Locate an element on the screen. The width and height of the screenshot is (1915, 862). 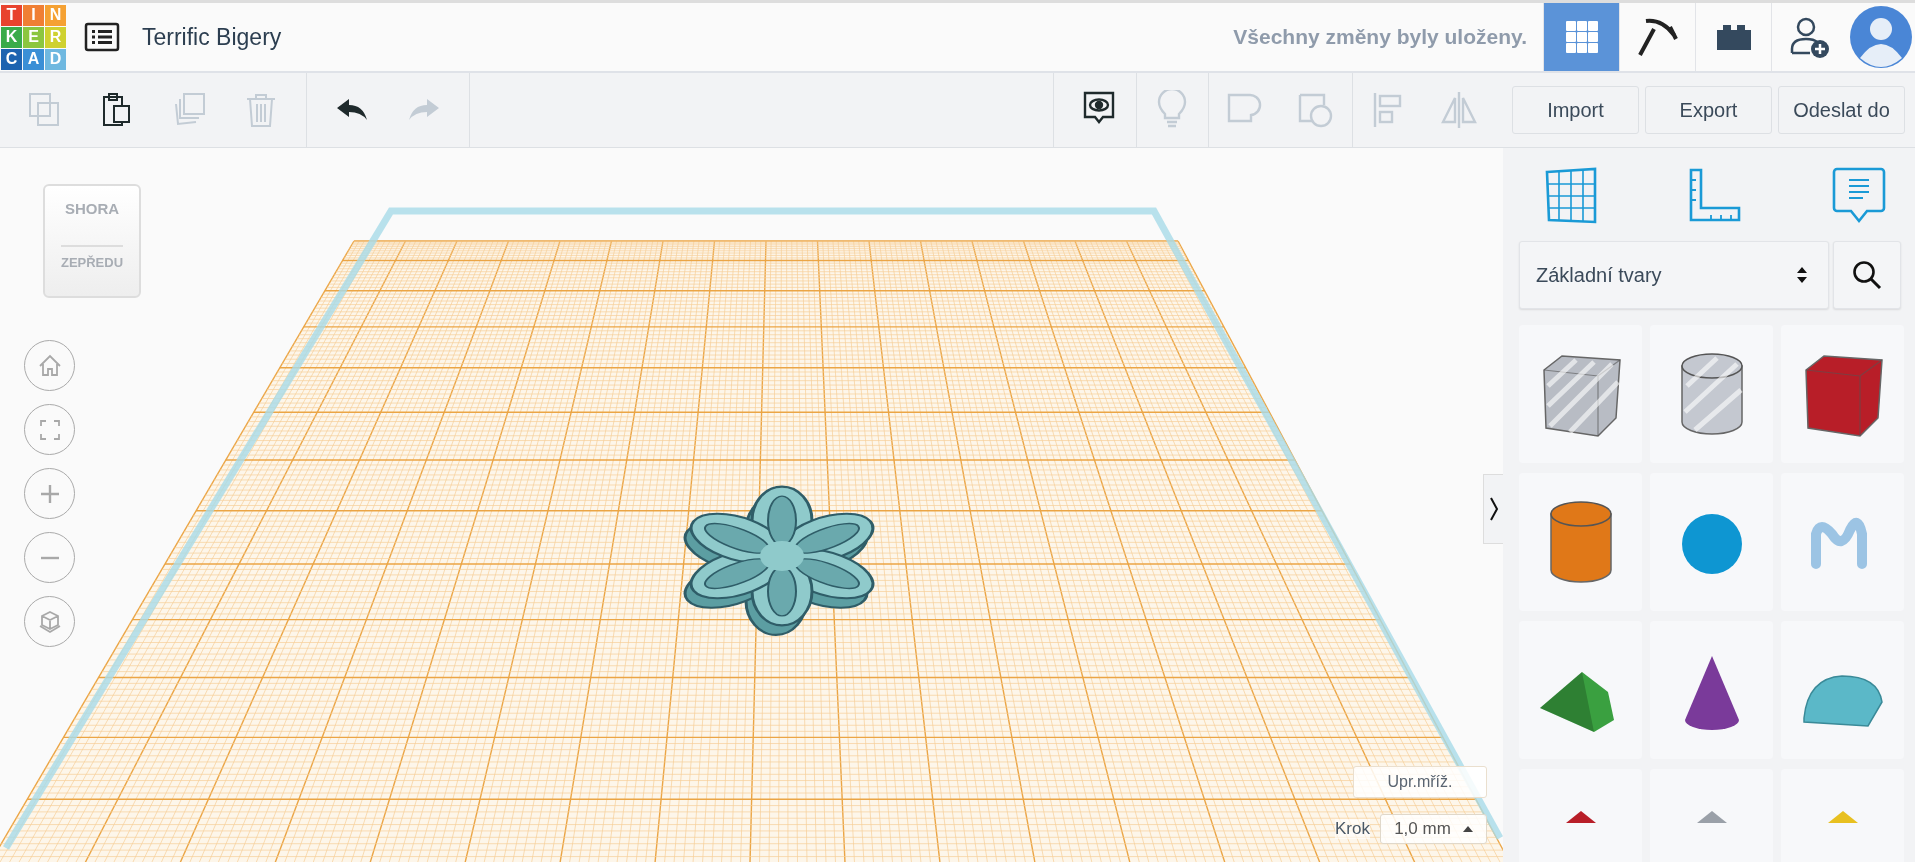
toolbar-button: Odeslat do is located at coordinates (1841, 110).